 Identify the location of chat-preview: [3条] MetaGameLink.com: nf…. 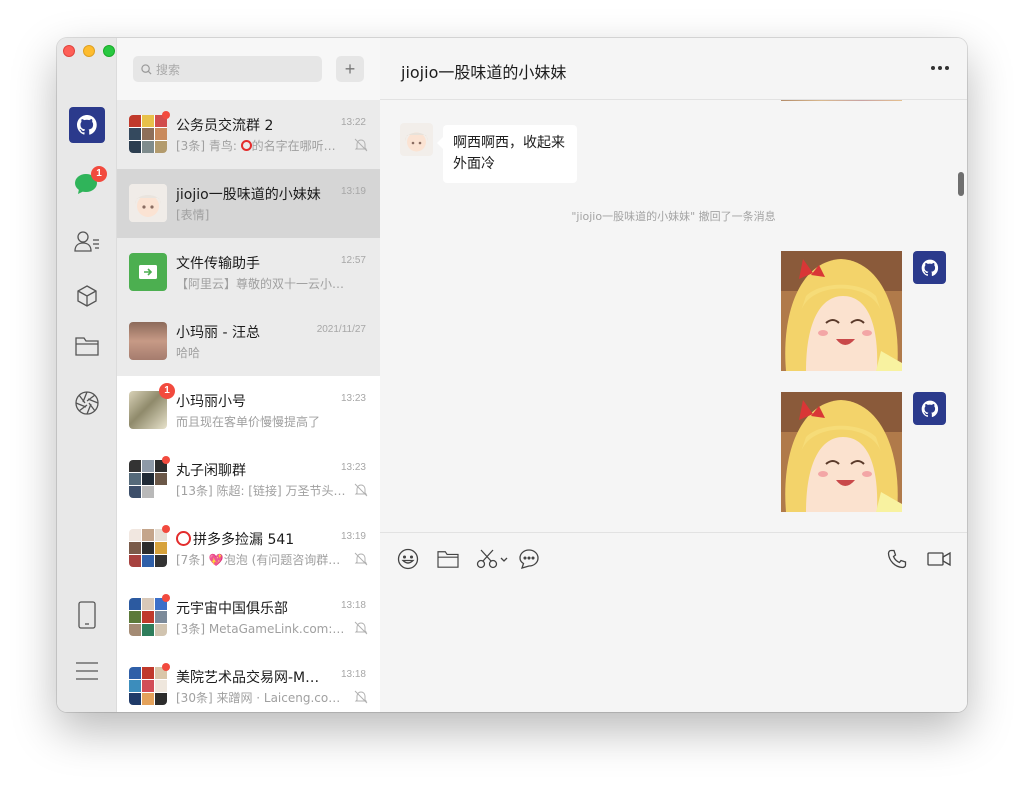
(261, 629).